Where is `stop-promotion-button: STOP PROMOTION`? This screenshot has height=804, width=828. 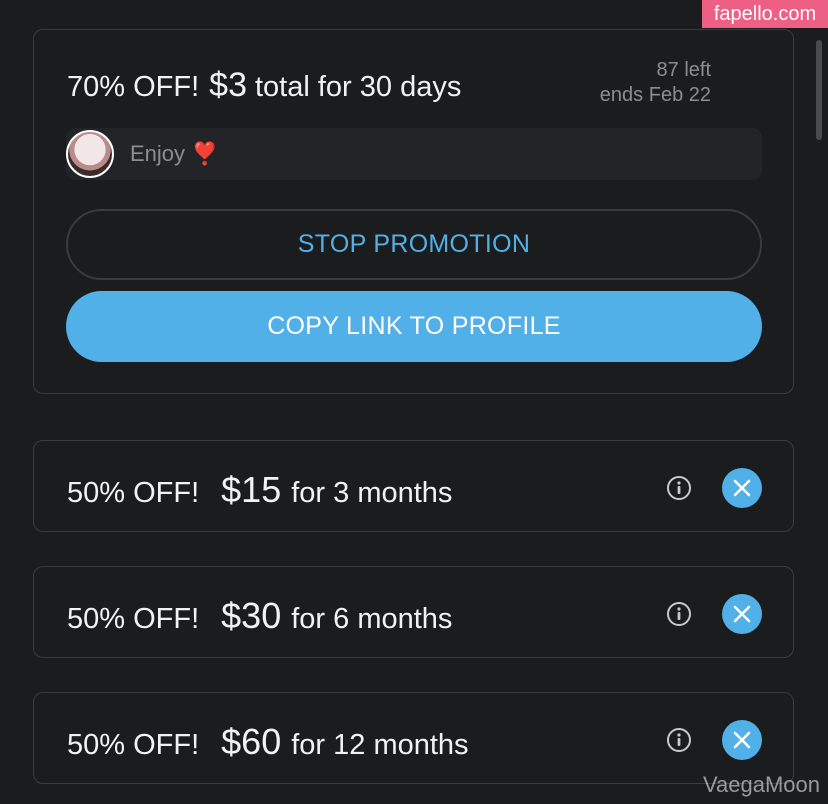
stop-promotion-button: STOP PROMOTION is located at coordinates (414, 244).